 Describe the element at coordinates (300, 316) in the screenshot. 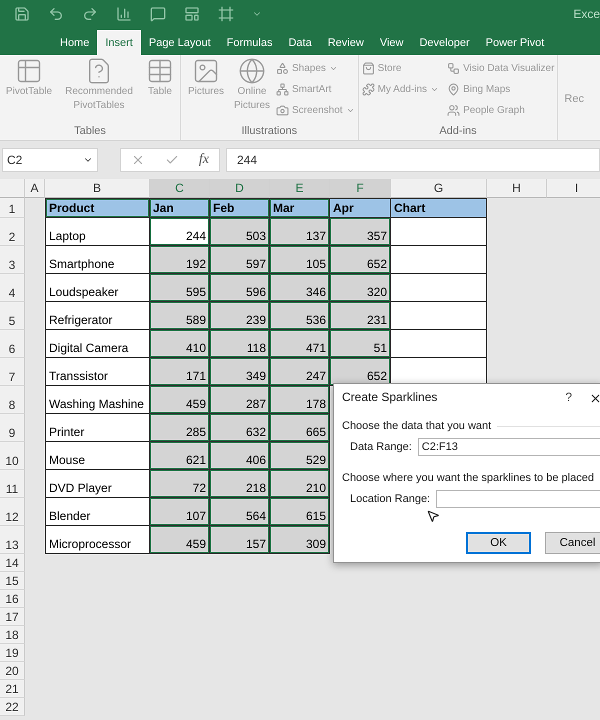

I see `table-cell: 536` at that location.